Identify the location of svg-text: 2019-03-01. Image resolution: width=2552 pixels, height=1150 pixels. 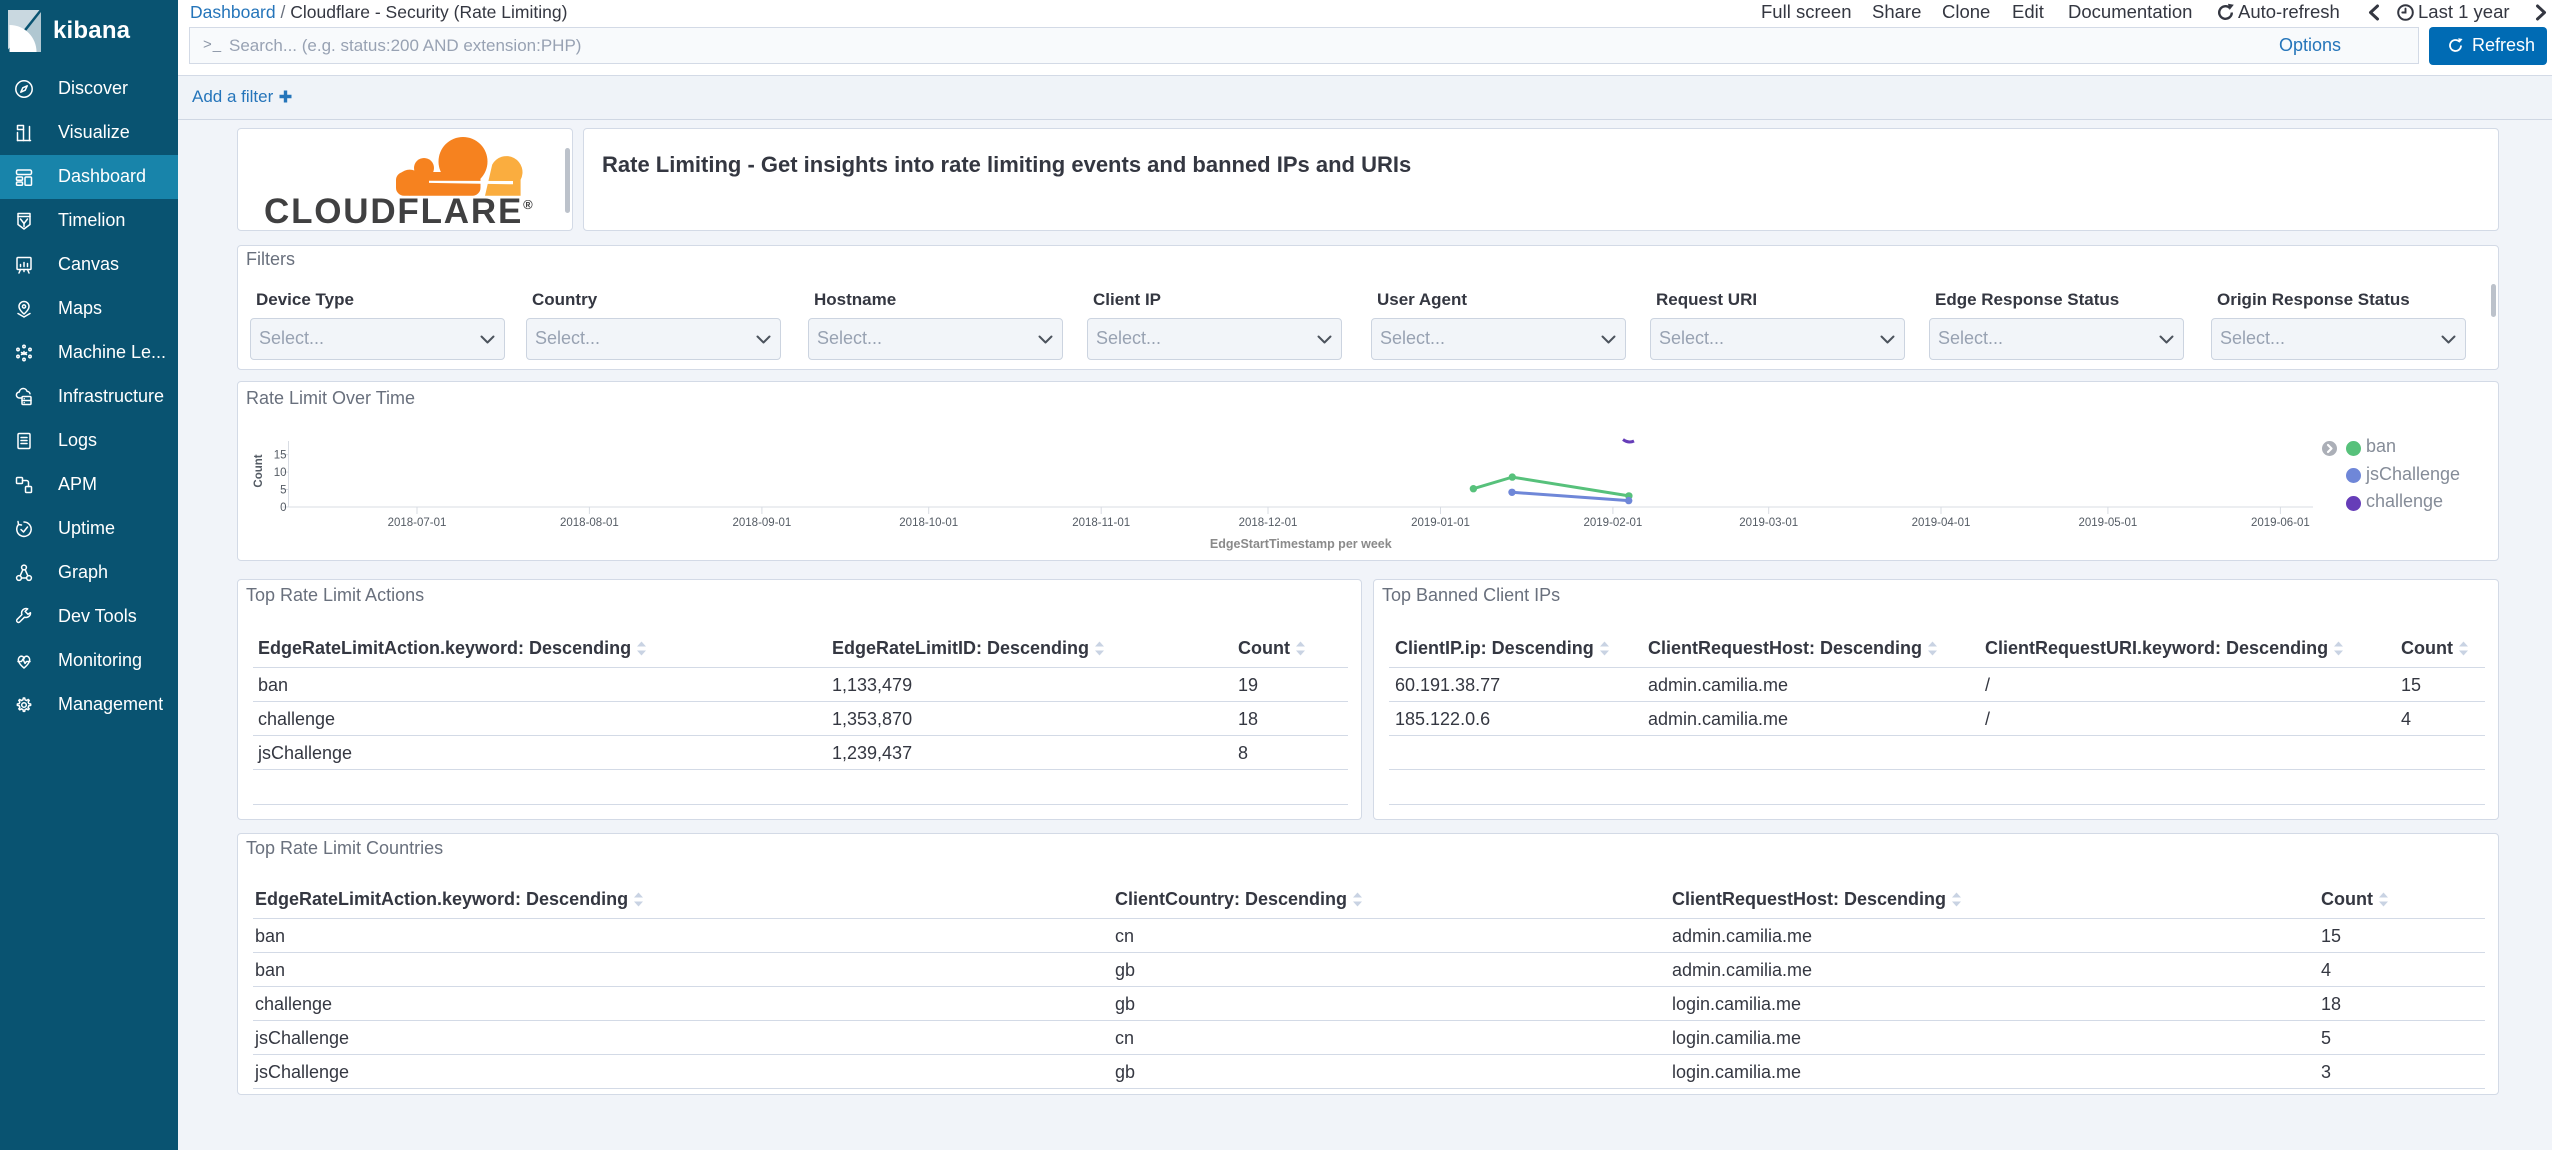
(1768, 523).